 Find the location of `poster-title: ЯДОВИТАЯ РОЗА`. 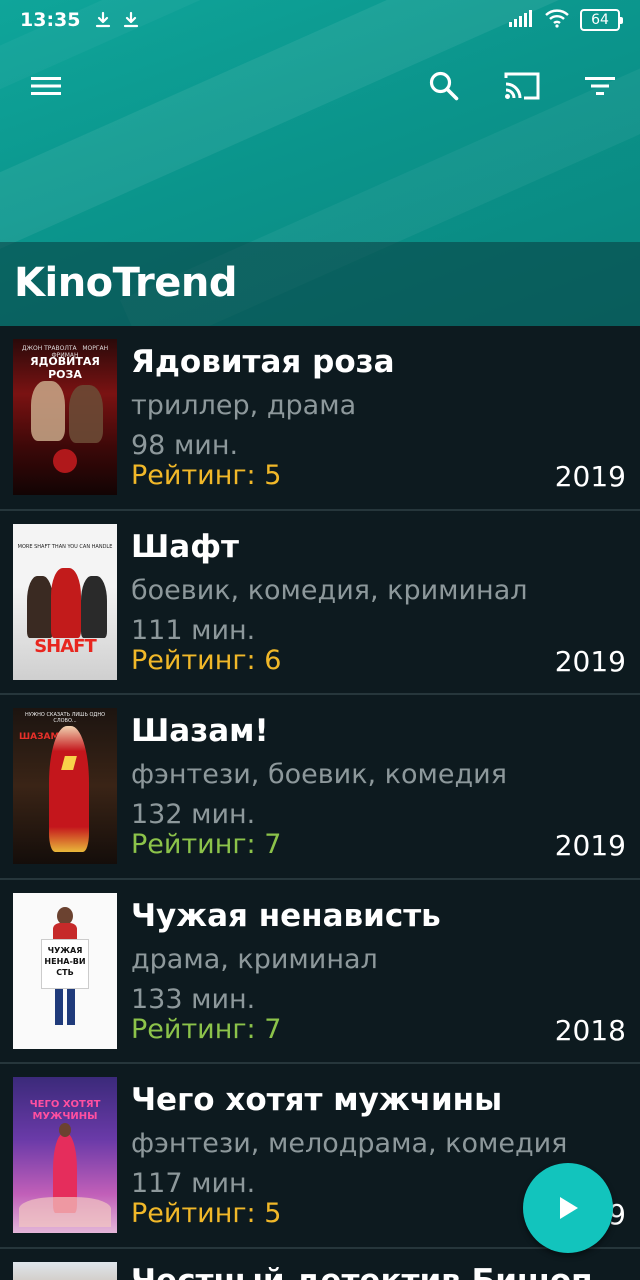

poster-title: ЯДОВИТАЯ РОЗА is located at coordinates (65, 368).